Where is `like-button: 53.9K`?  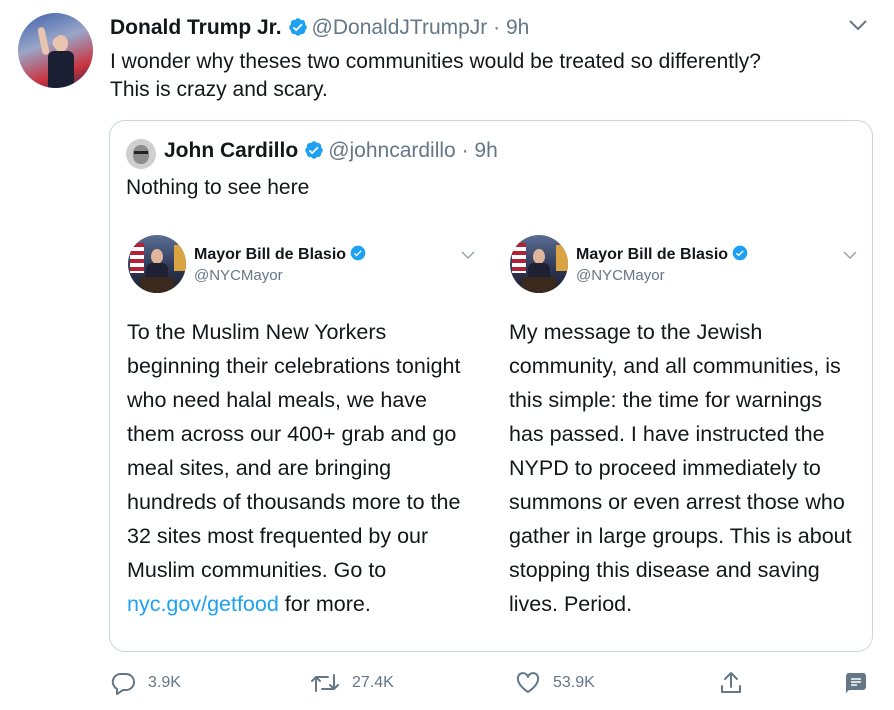 like-button: 53.9K is located at coordinates (555, 683).